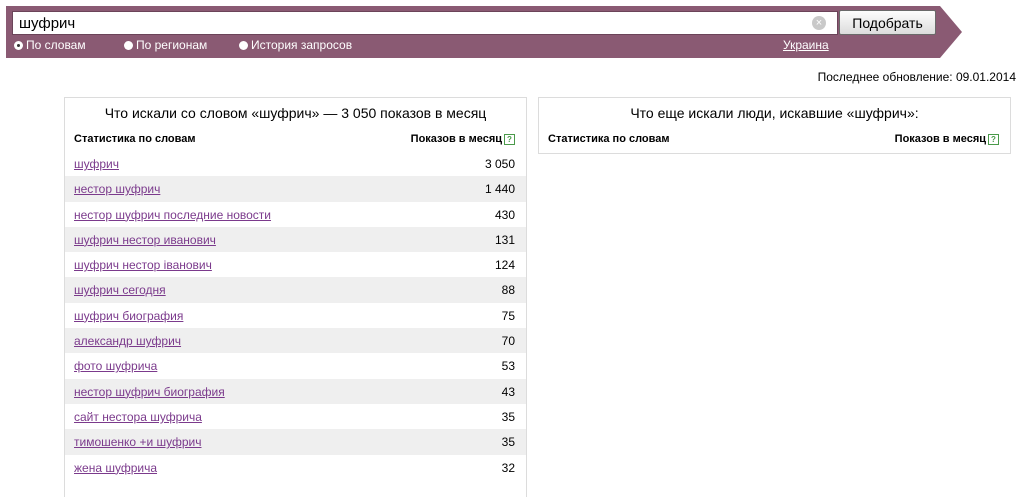  Describe the element at coordinates (295, 189) in the screenshot. I see `table-row: нестор шуфрич 1 440` at that location.